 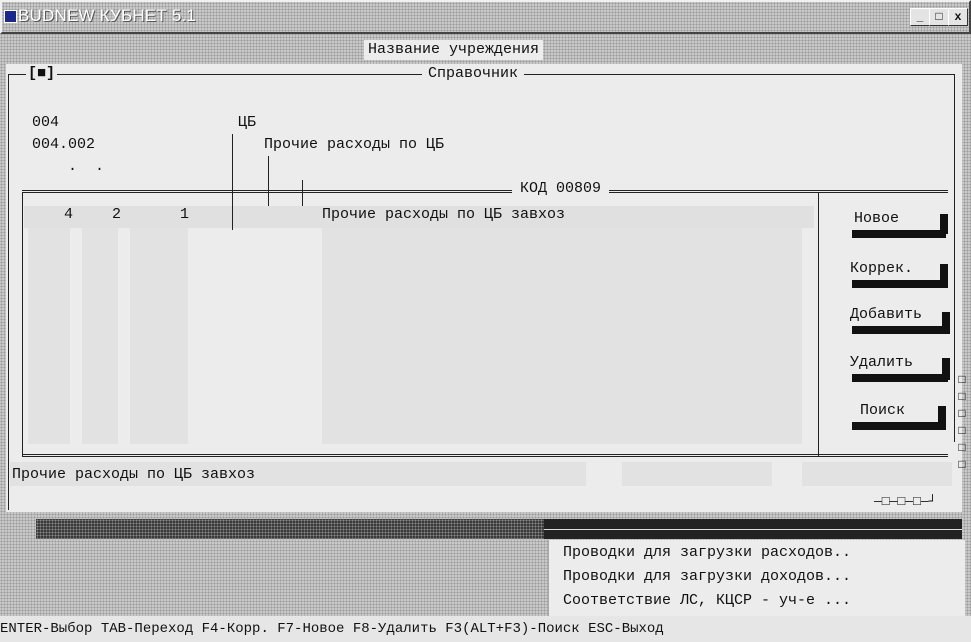 What do you see at coordinates (883, 410) in the screenshot?
I see `search-button: Поиск` at bounding box center [883, 410].